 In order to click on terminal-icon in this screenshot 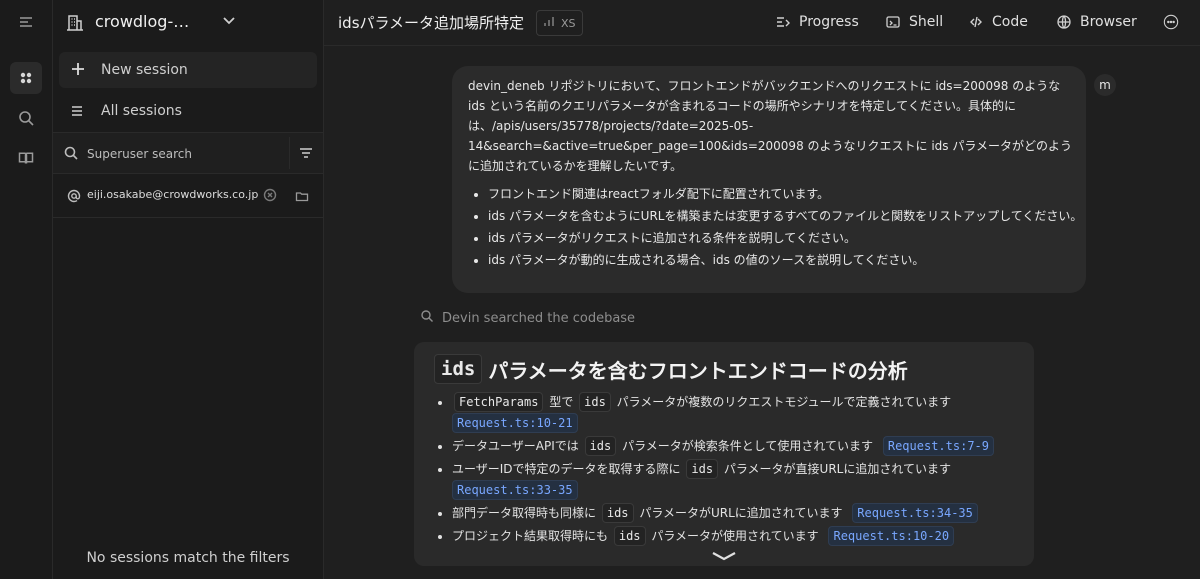, I will do `click(893, 22)`.